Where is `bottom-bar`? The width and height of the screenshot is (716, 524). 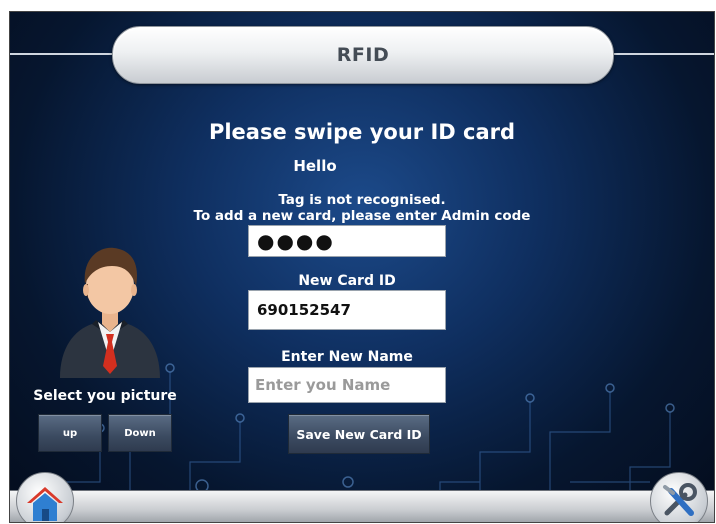 bottom-bar is located at coordinates (362, 506).